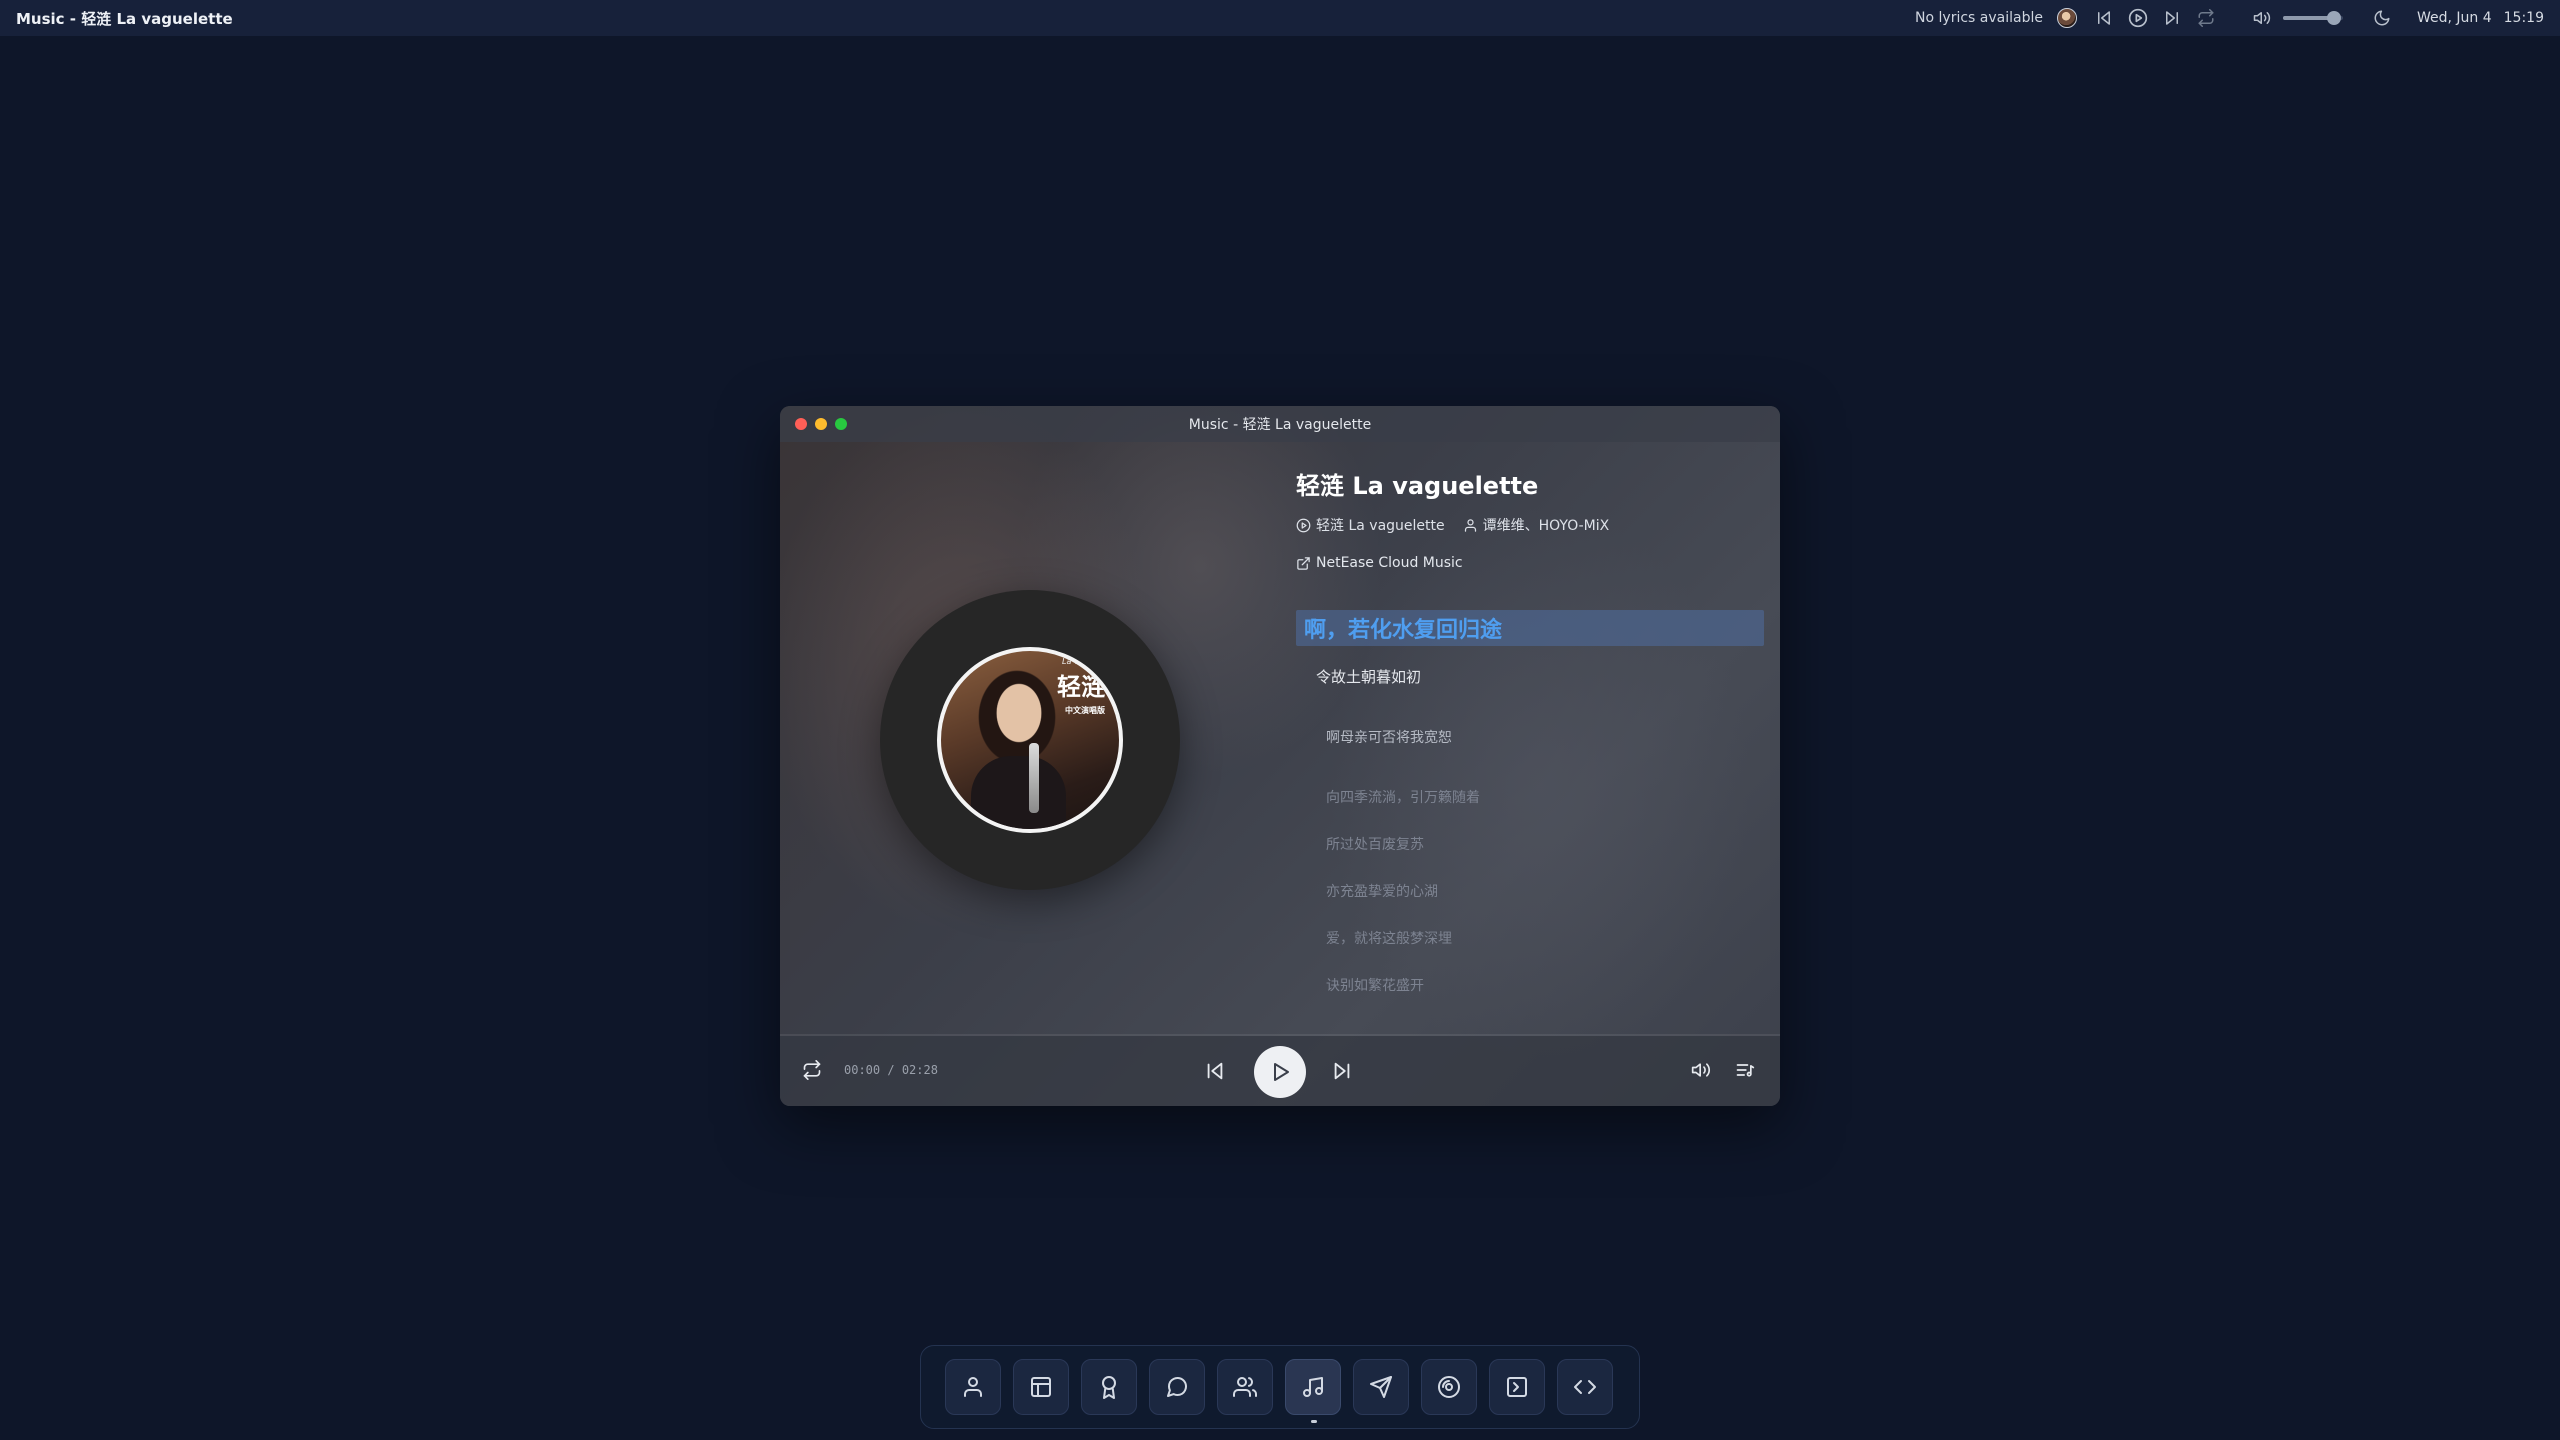 The width and height of the screenshot is (2560, 1440). Describe the element at coordinates (1215, 1071) in the screenshot. I see `previous-track-button` at that location.